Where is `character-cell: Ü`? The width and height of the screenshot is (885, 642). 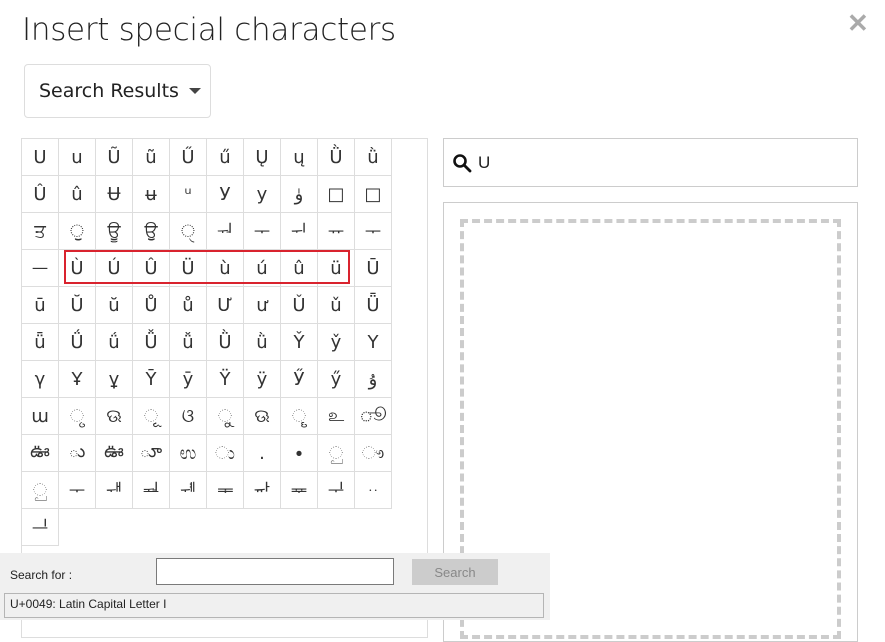 character-cell: Ü is located at coordinates (188, 268).